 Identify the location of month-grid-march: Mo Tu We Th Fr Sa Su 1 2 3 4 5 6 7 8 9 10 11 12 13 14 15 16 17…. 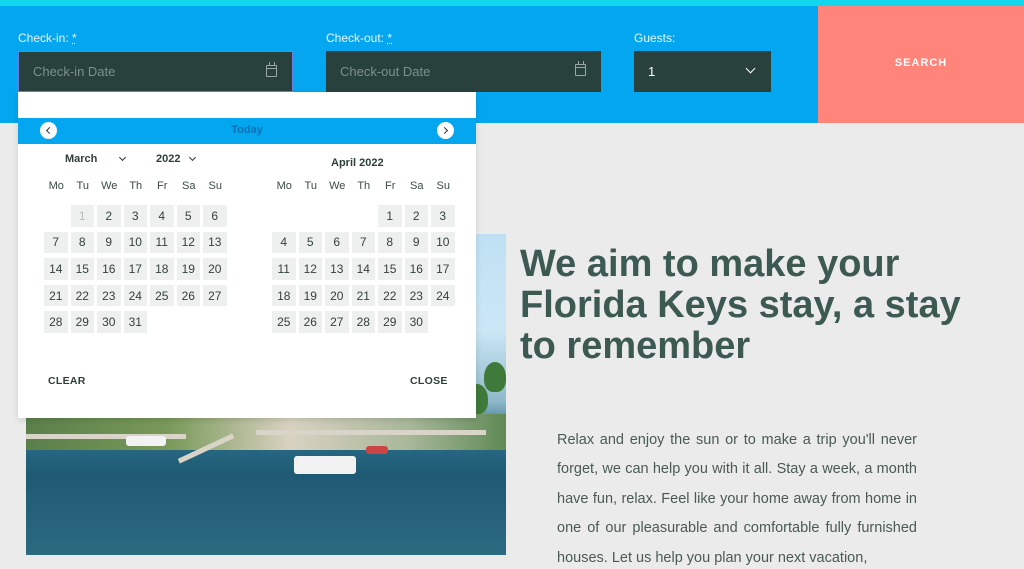
(136, 257).